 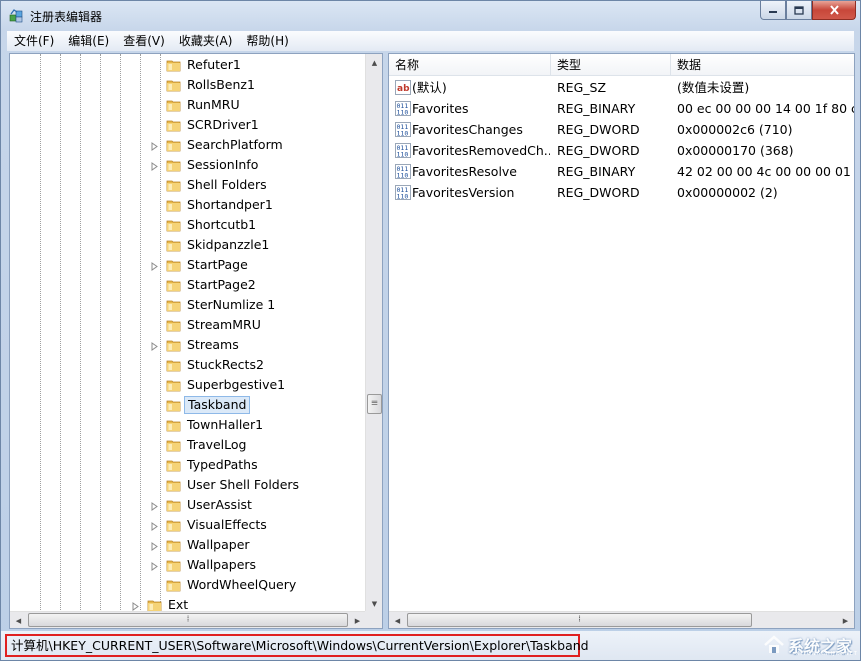 I want to click on tree-item-key: WordWheelQuery, so click(x=188, y=585).